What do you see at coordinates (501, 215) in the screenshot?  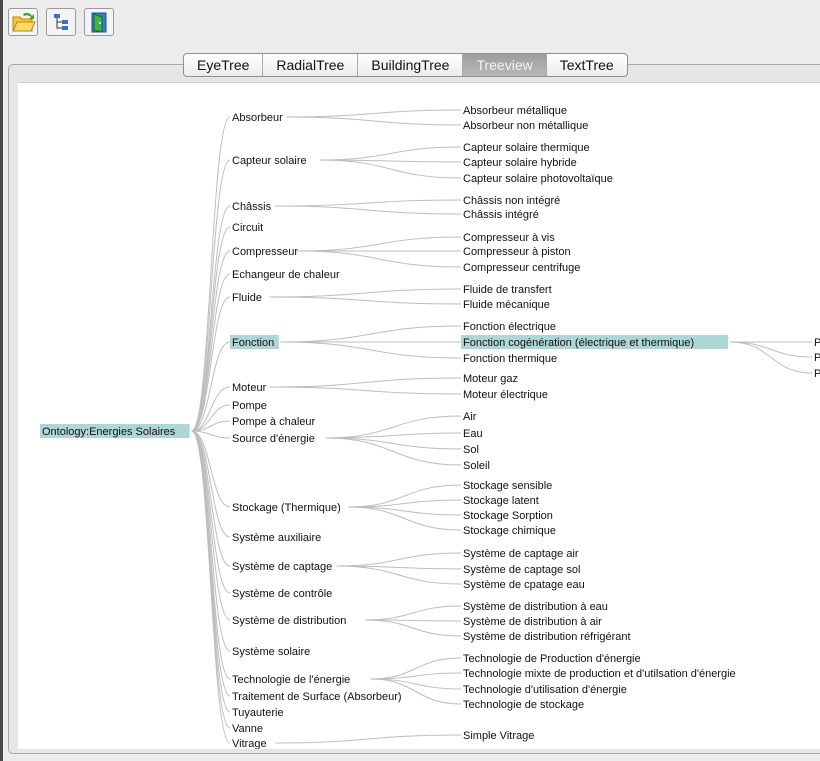 I see `tree-node-chassis-integre: Châssis intégré` at bounding box center [501, 215].